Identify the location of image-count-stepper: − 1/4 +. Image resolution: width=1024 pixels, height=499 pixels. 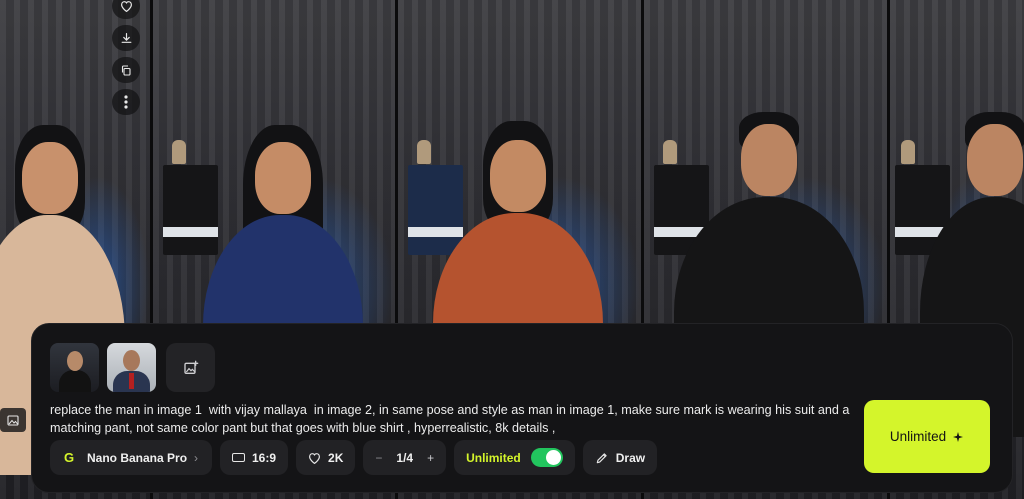
(405, 457).